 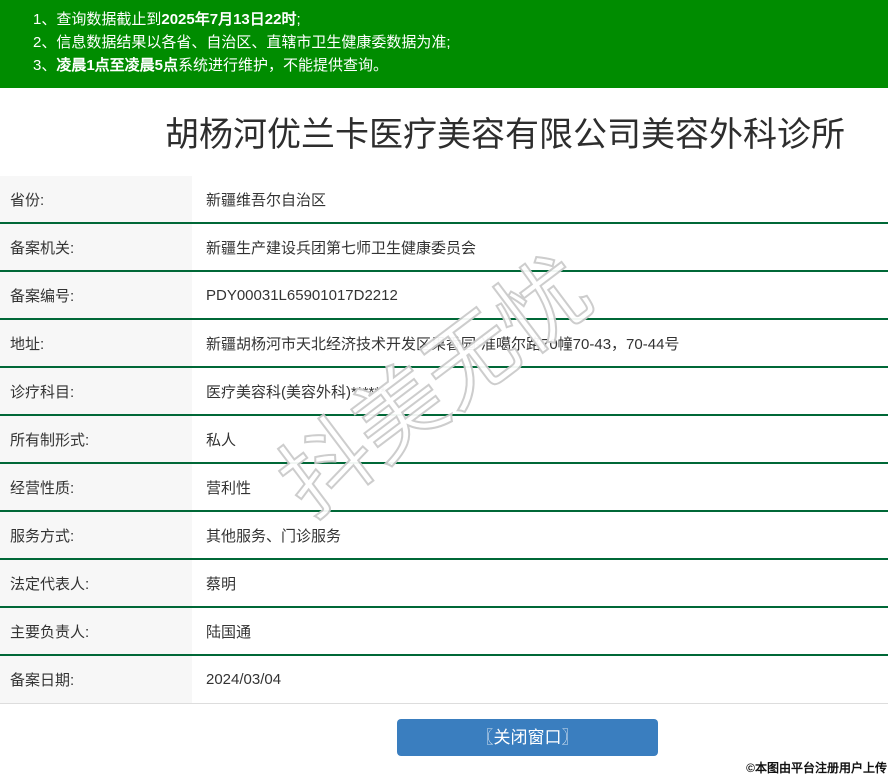 I want to click on row-value: PDY00031L65901017D2212, so click(x=302, y=295).